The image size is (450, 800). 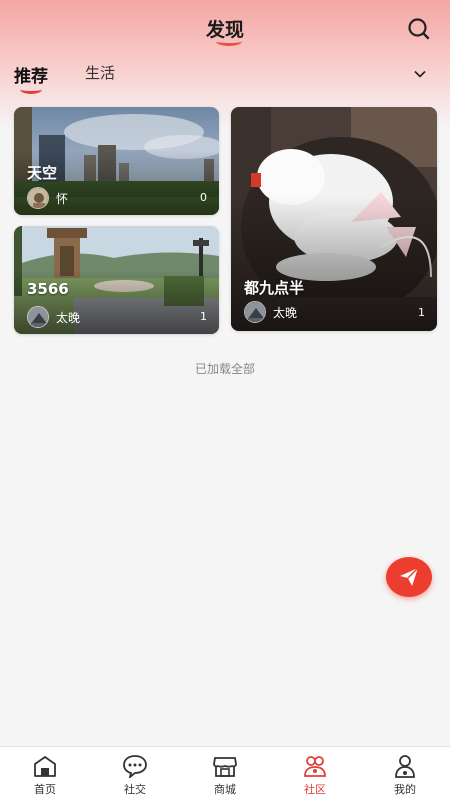 I want to click on tab-life: 生活, so click(x=100, y=72).